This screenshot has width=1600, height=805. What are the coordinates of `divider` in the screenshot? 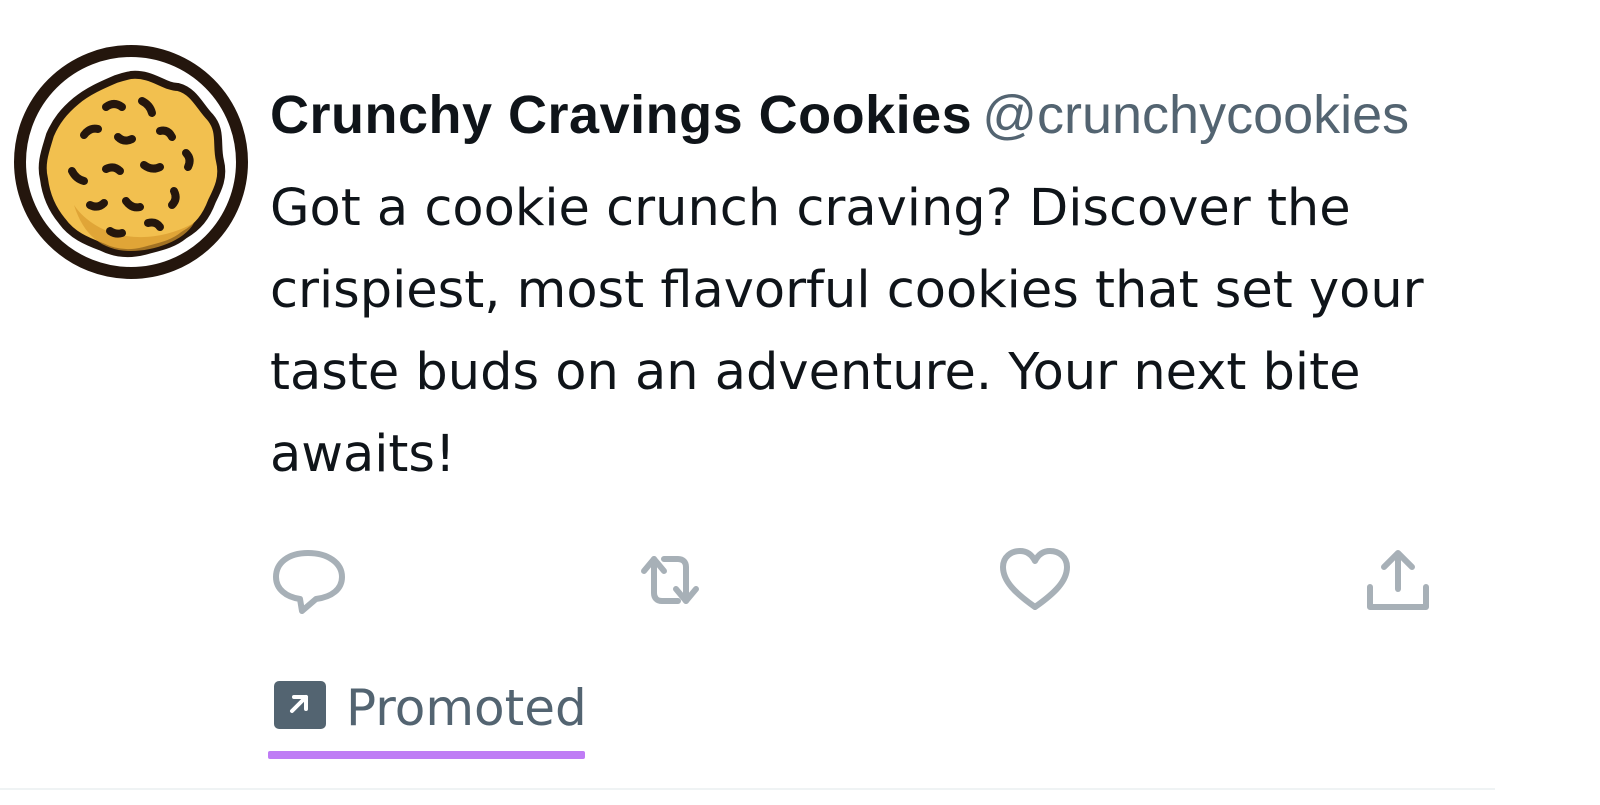 It's located at (747, 789).